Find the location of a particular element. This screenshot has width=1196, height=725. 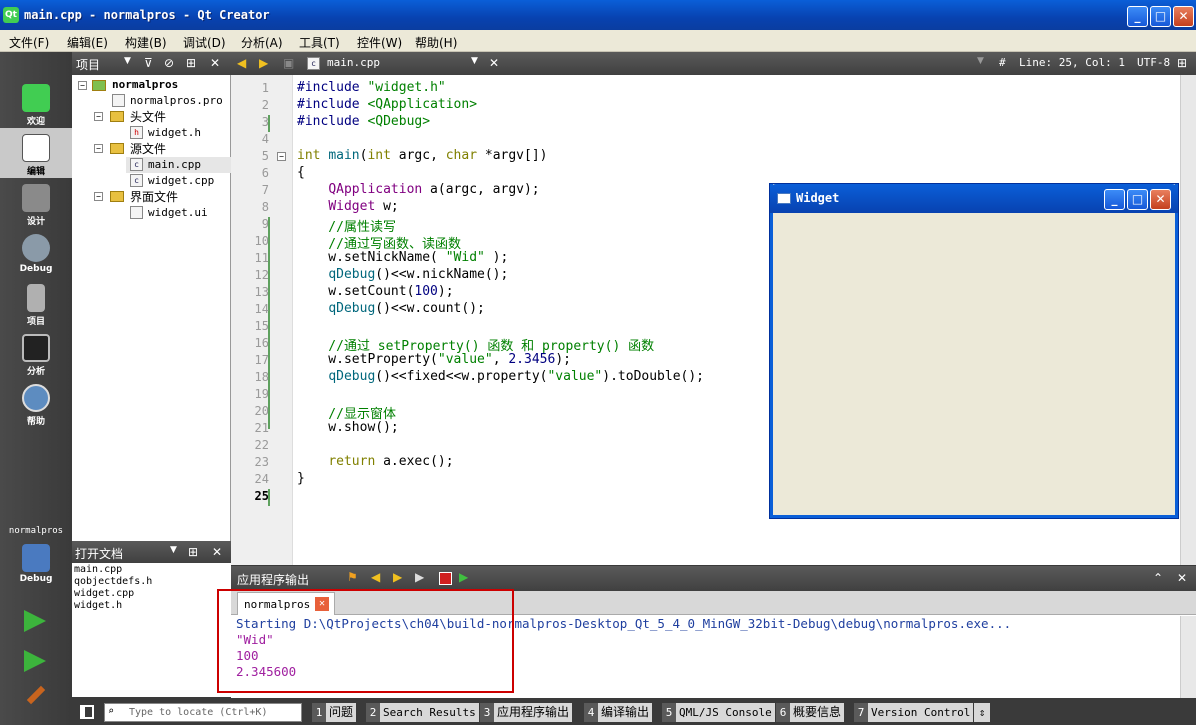

encoding: UTF-8 is located at coordinates (1153, 62).